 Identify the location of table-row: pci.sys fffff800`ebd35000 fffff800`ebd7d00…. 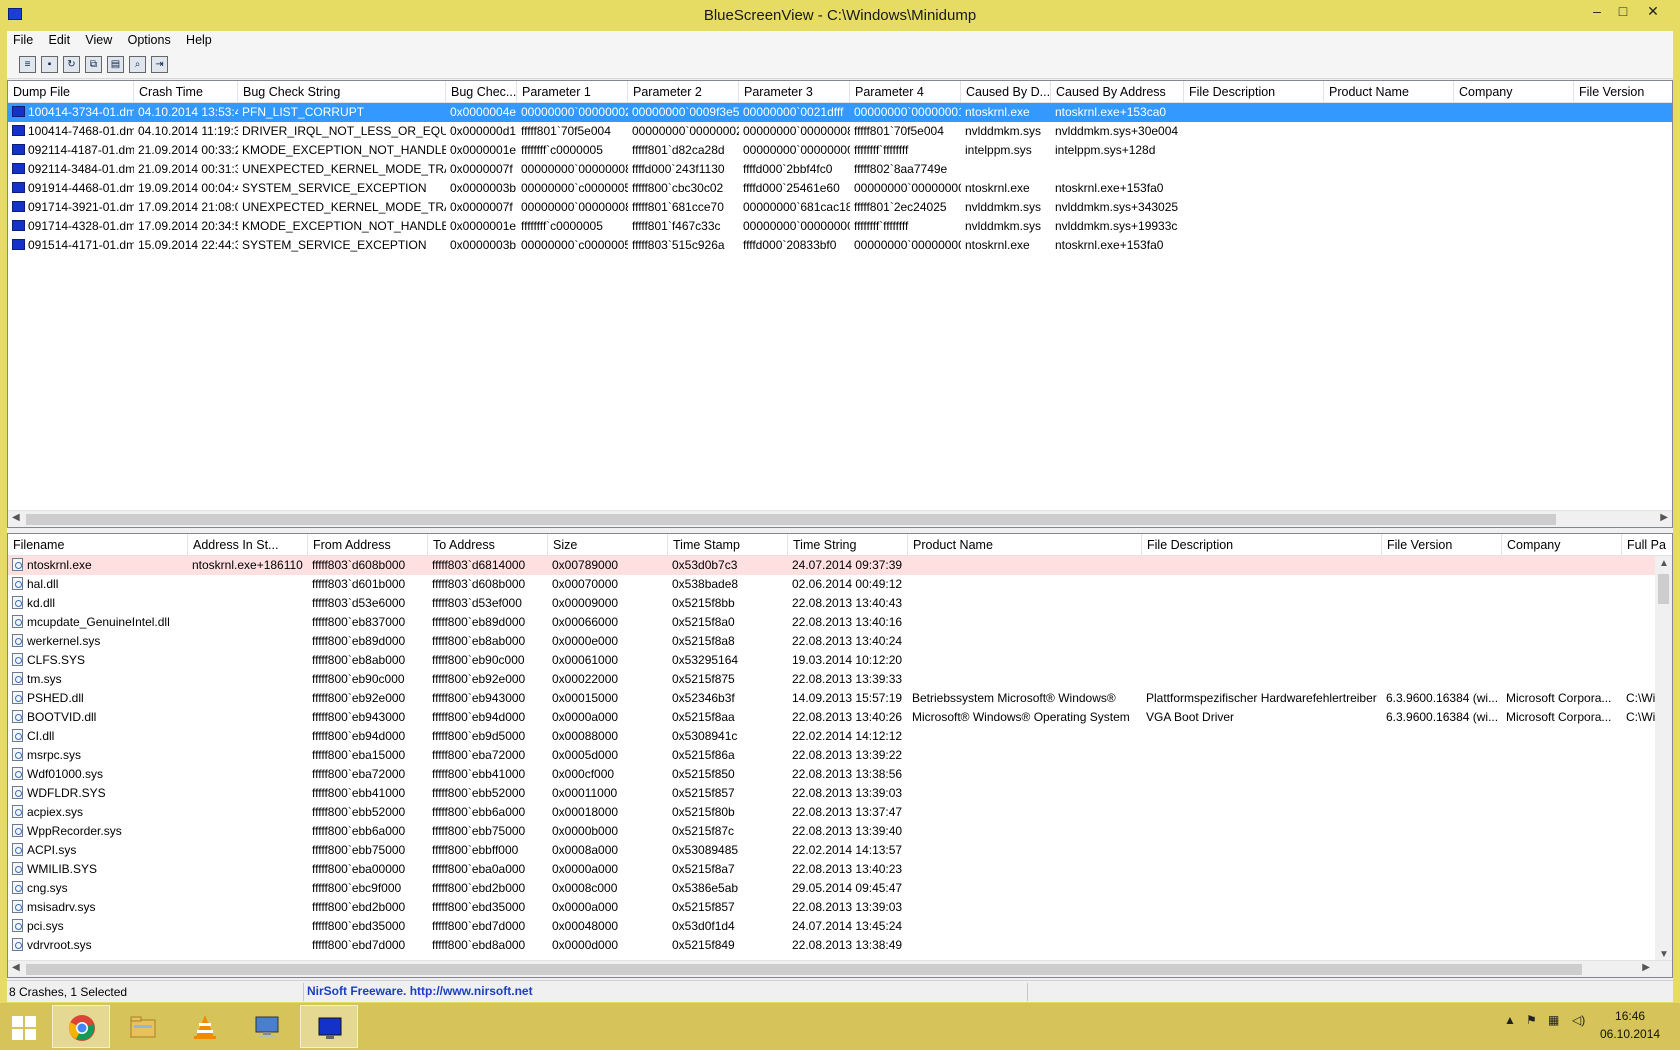
(840, 926).